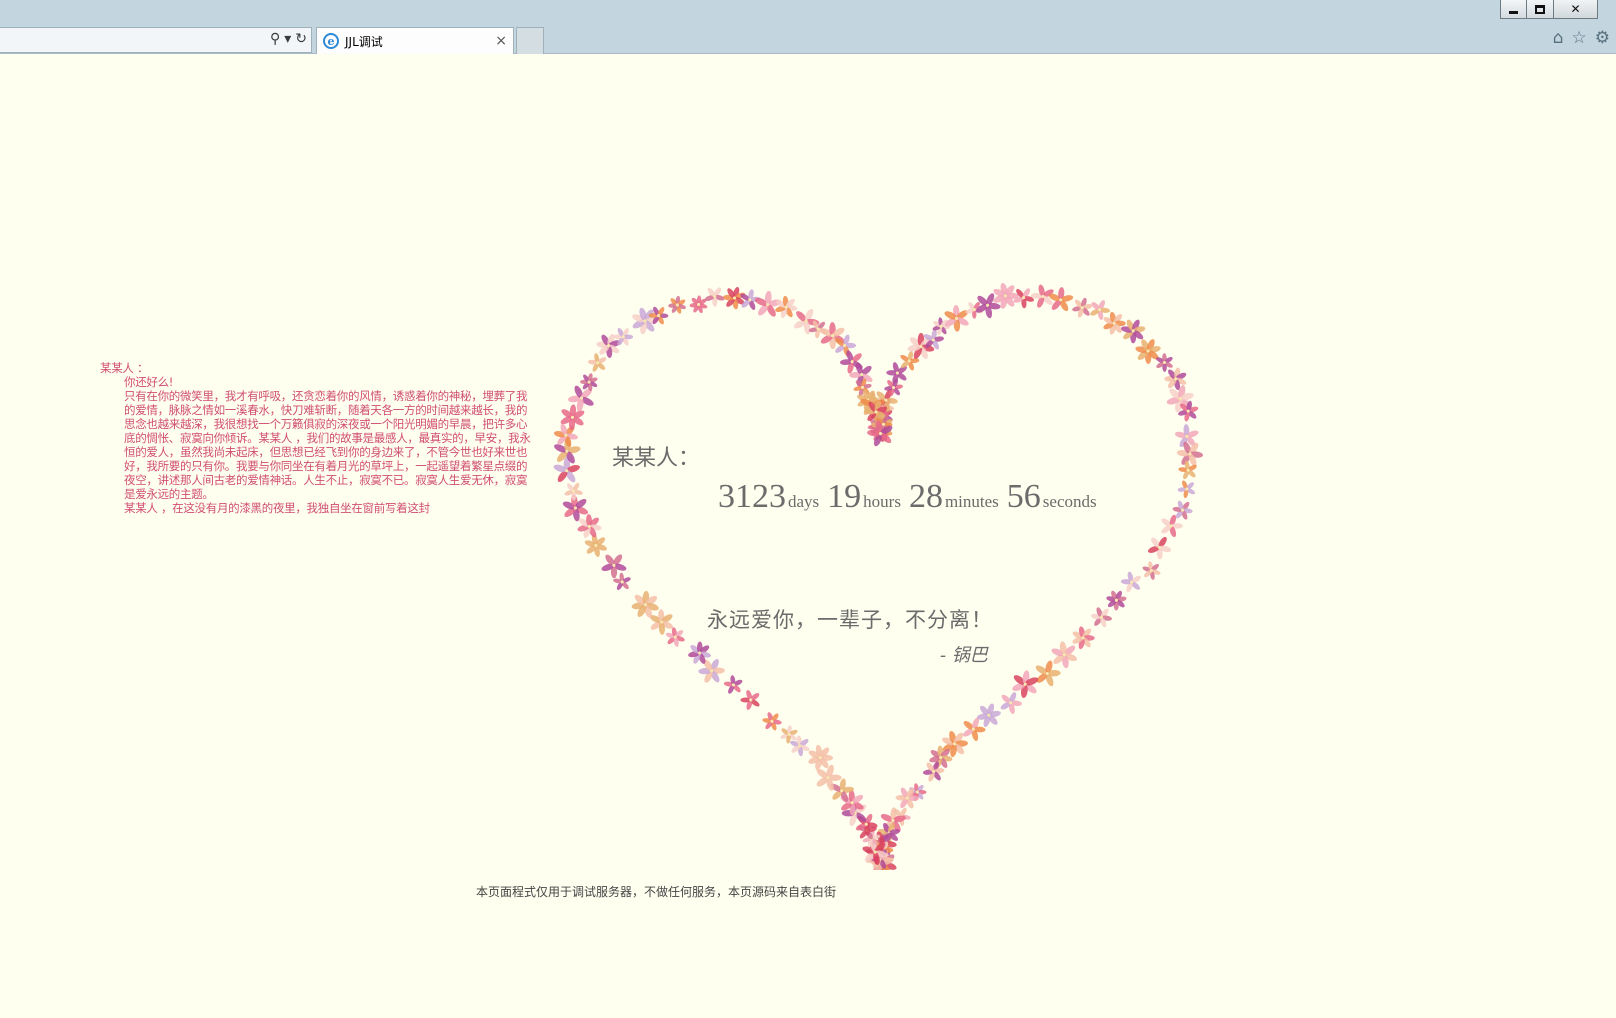  I want to click on browser-tab: e JJL调试 ×, so click(415, 40).